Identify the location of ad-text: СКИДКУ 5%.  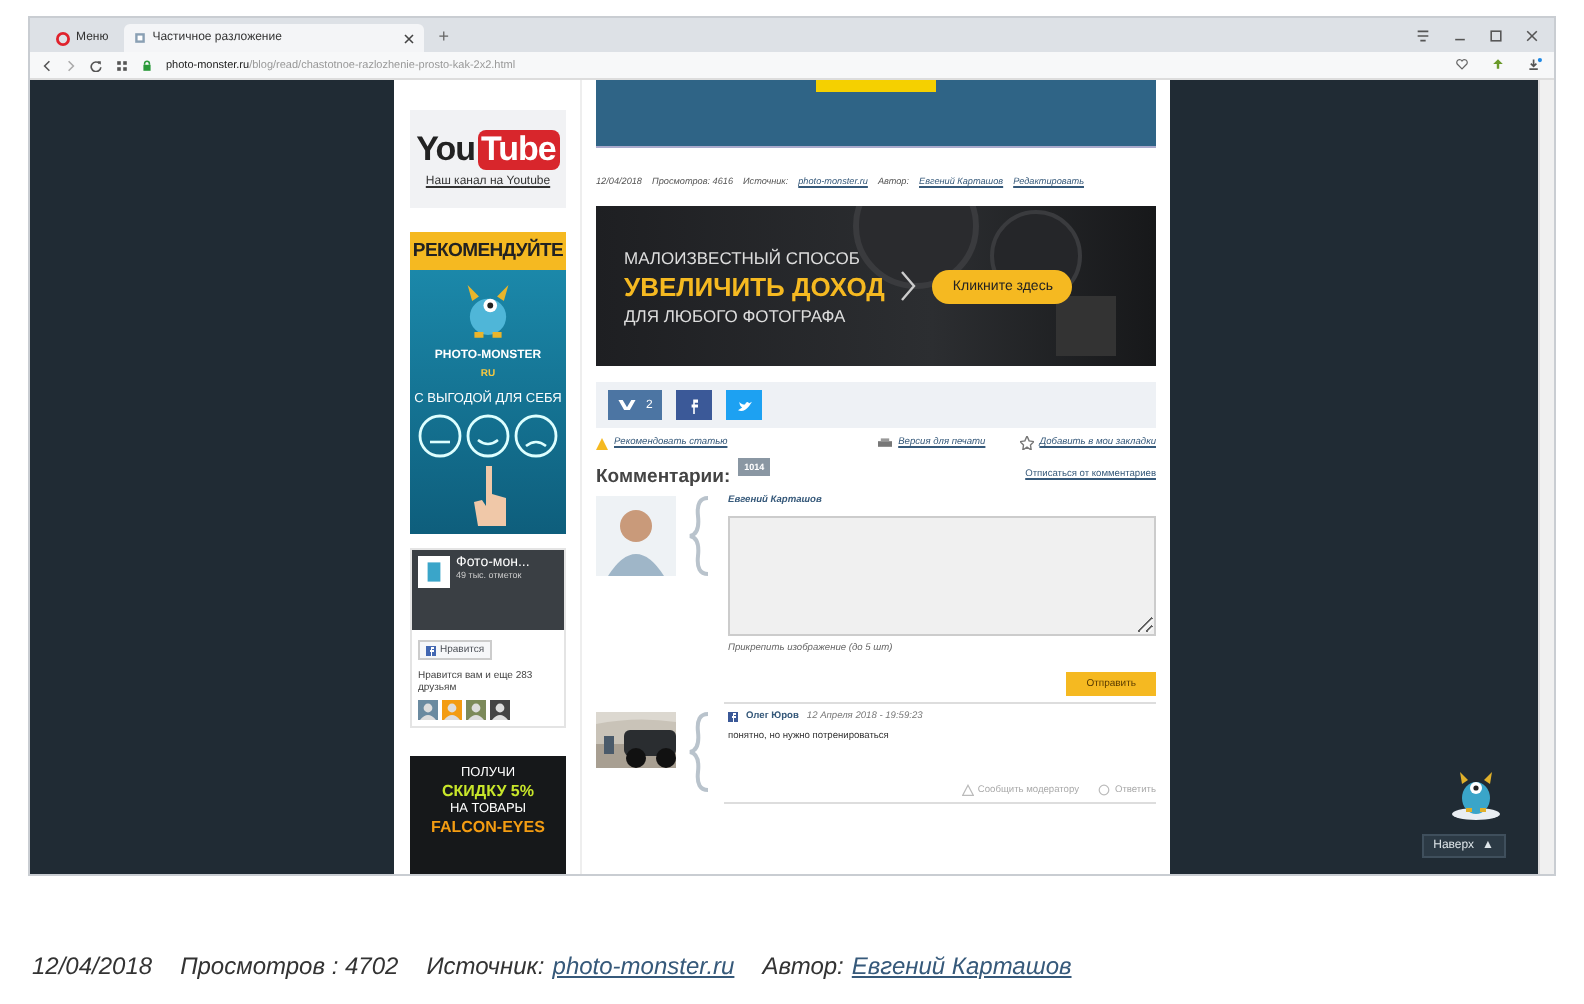
(488, 791).